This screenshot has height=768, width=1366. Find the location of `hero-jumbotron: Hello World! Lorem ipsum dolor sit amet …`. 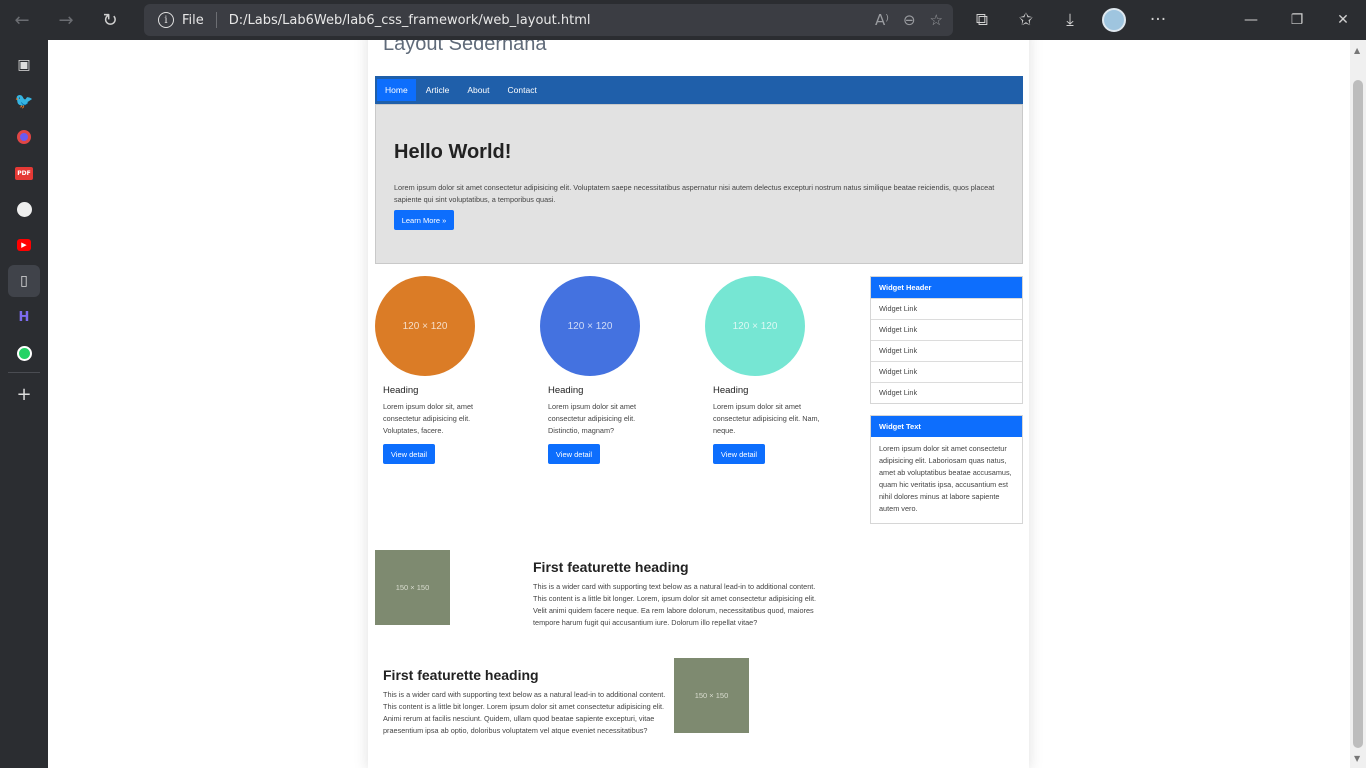

hero-jumbotron: Hello World! Lorem ipsum dolor sit amet … is located at coordinates (699, 184).